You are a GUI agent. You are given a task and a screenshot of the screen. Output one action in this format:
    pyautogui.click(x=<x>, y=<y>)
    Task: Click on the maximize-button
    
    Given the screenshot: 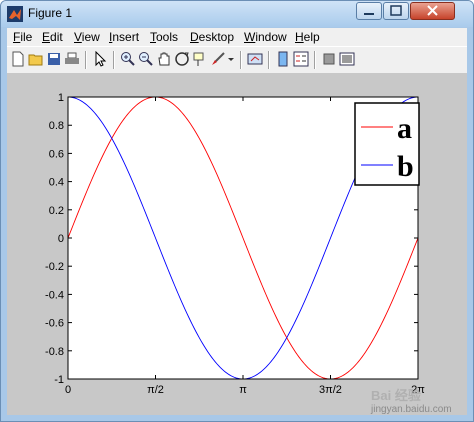 What is the action you would take?
    pyautogui.click(x=396, y=11)
    